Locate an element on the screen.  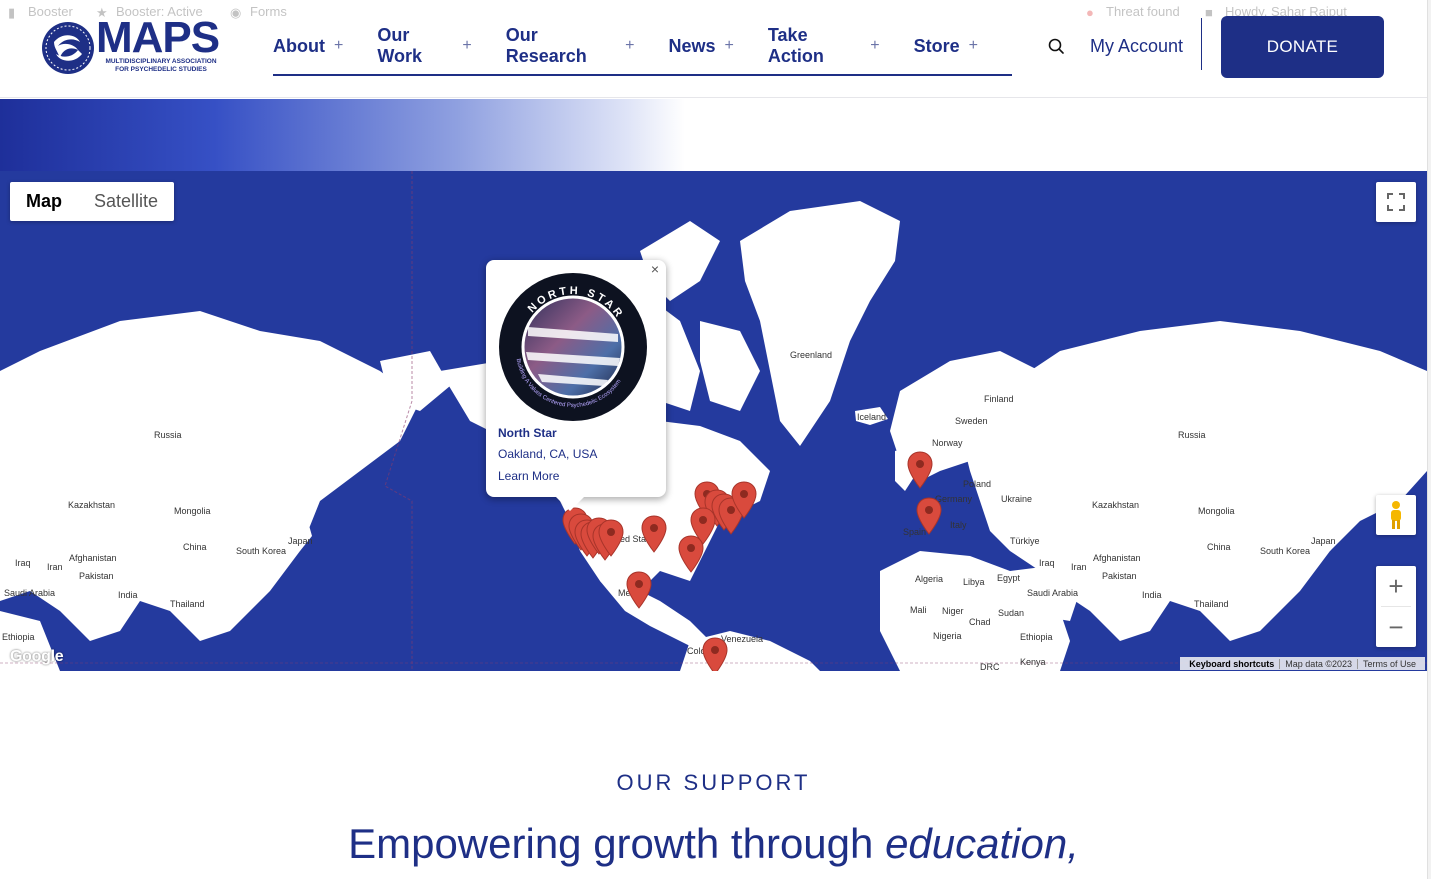
country-label: Nigeria is located at coordinates (947, 636).